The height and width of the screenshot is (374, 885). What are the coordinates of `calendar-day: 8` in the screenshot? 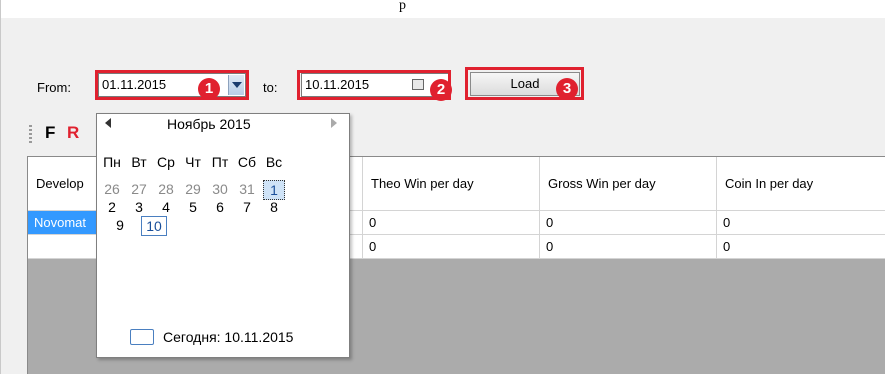 It's located at (274, 207).